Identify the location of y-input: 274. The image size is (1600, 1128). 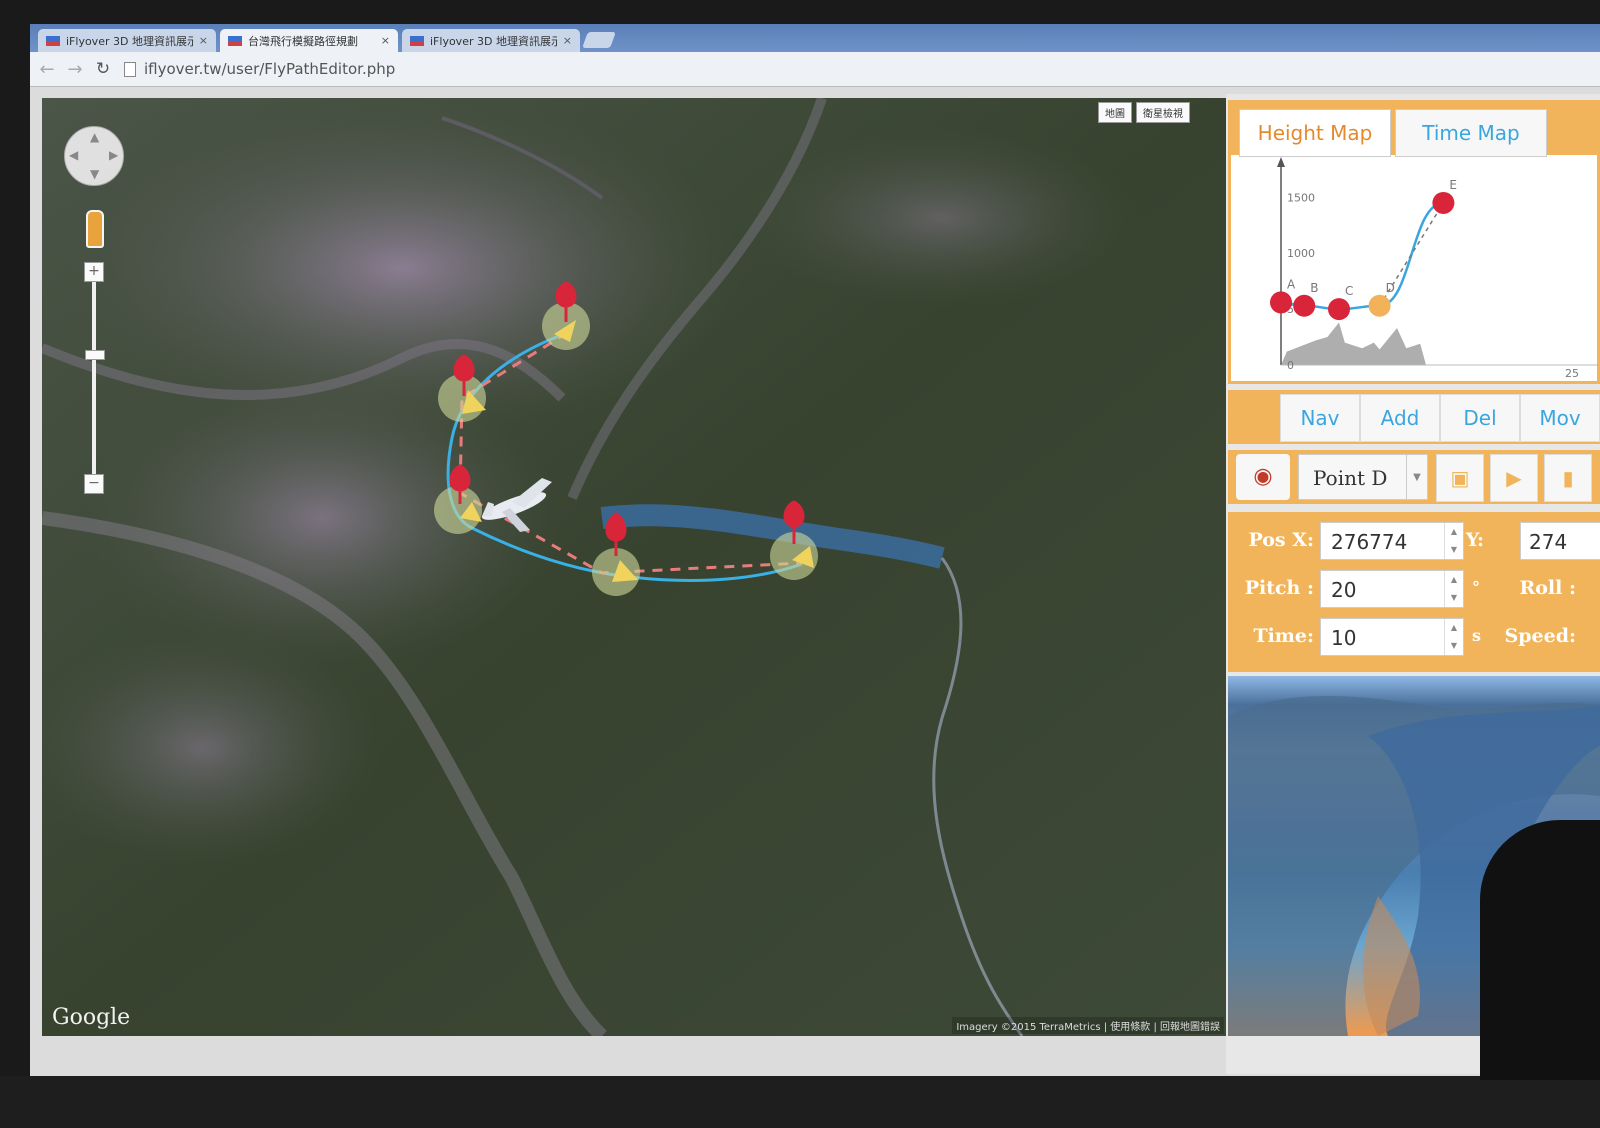
(1560, 541).